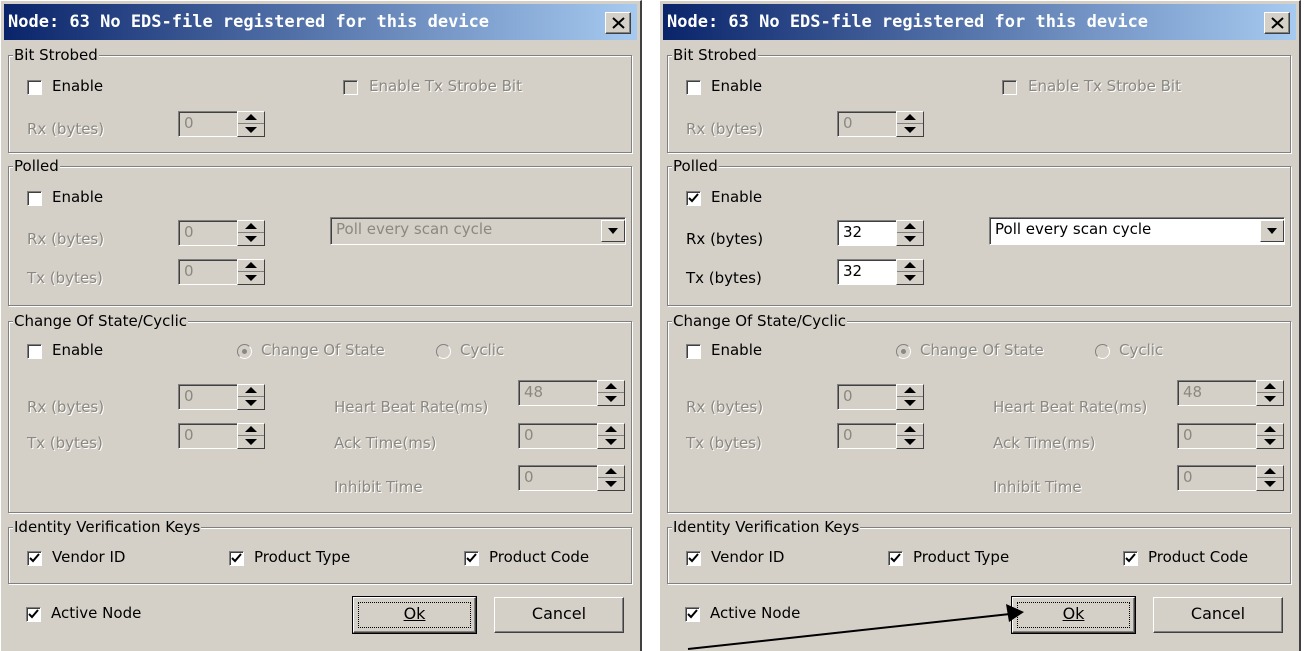 Image resolution: width=1306 pixels, height=651 pixels. I want to click on polled-tx-input: 32, so click(867, 272).